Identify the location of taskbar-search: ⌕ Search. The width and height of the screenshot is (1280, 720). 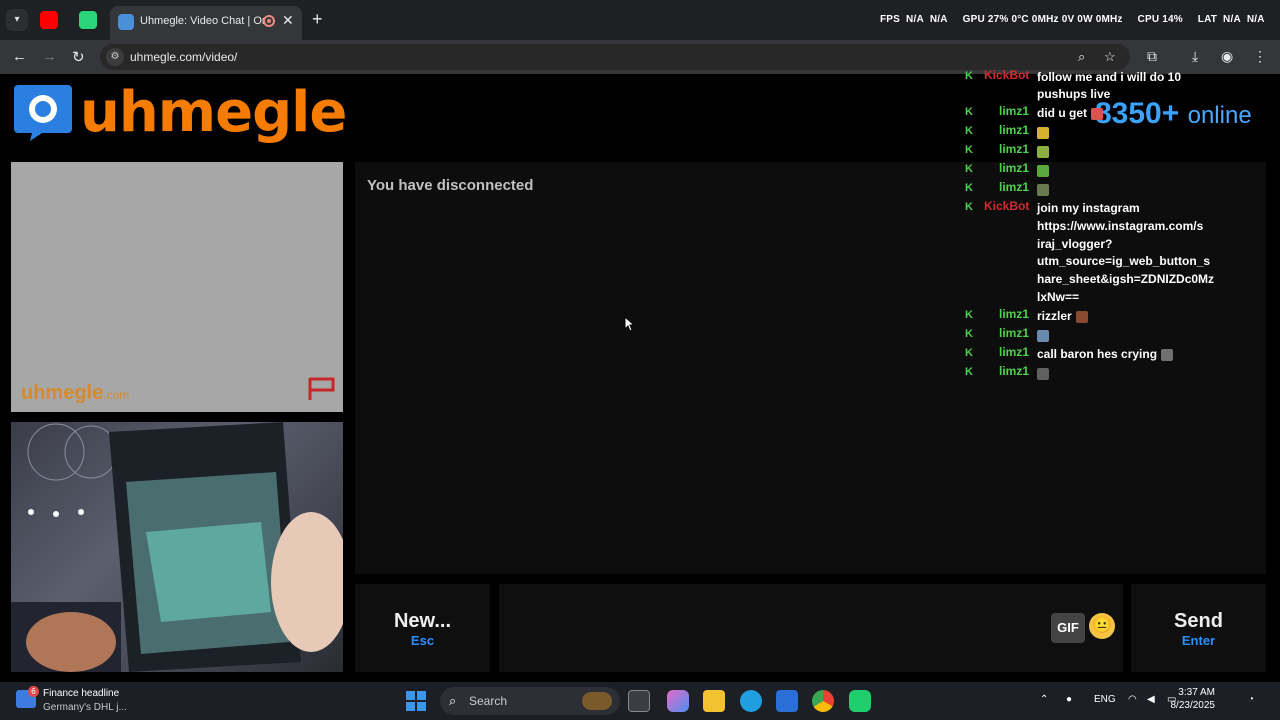
(530, 701).